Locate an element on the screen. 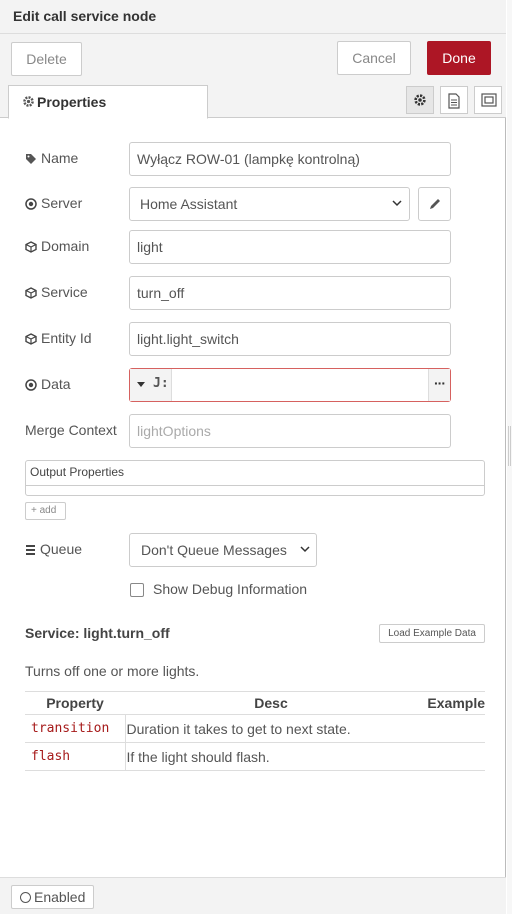 This screenshot has width=512, height=914. tag-icon is located at coordinates (31, 159).